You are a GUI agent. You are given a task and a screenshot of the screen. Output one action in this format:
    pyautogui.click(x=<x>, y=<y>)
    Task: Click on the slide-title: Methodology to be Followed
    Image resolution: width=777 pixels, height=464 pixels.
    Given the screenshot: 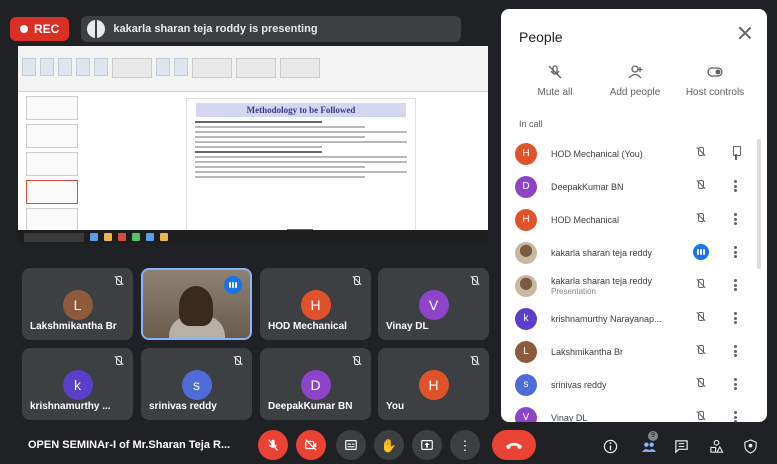 What is the action you would take?
    pyautogui.click(x=301, y=110)
    